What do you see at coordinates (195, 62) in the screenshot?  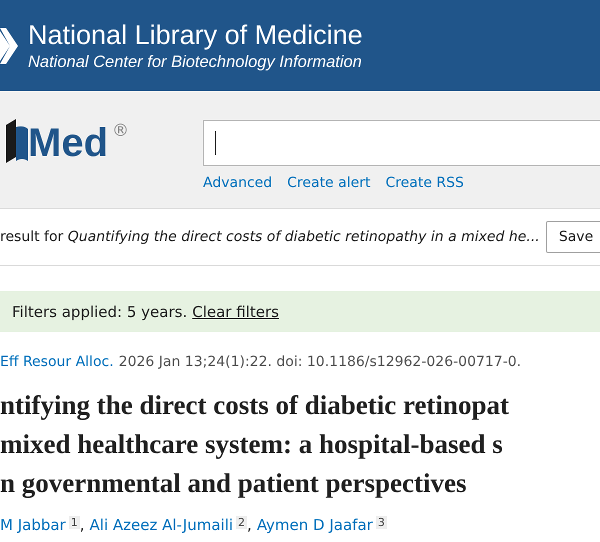 I see `site-subtitle: National Center for Biotechnology Information` at bounding box center [195, 62].